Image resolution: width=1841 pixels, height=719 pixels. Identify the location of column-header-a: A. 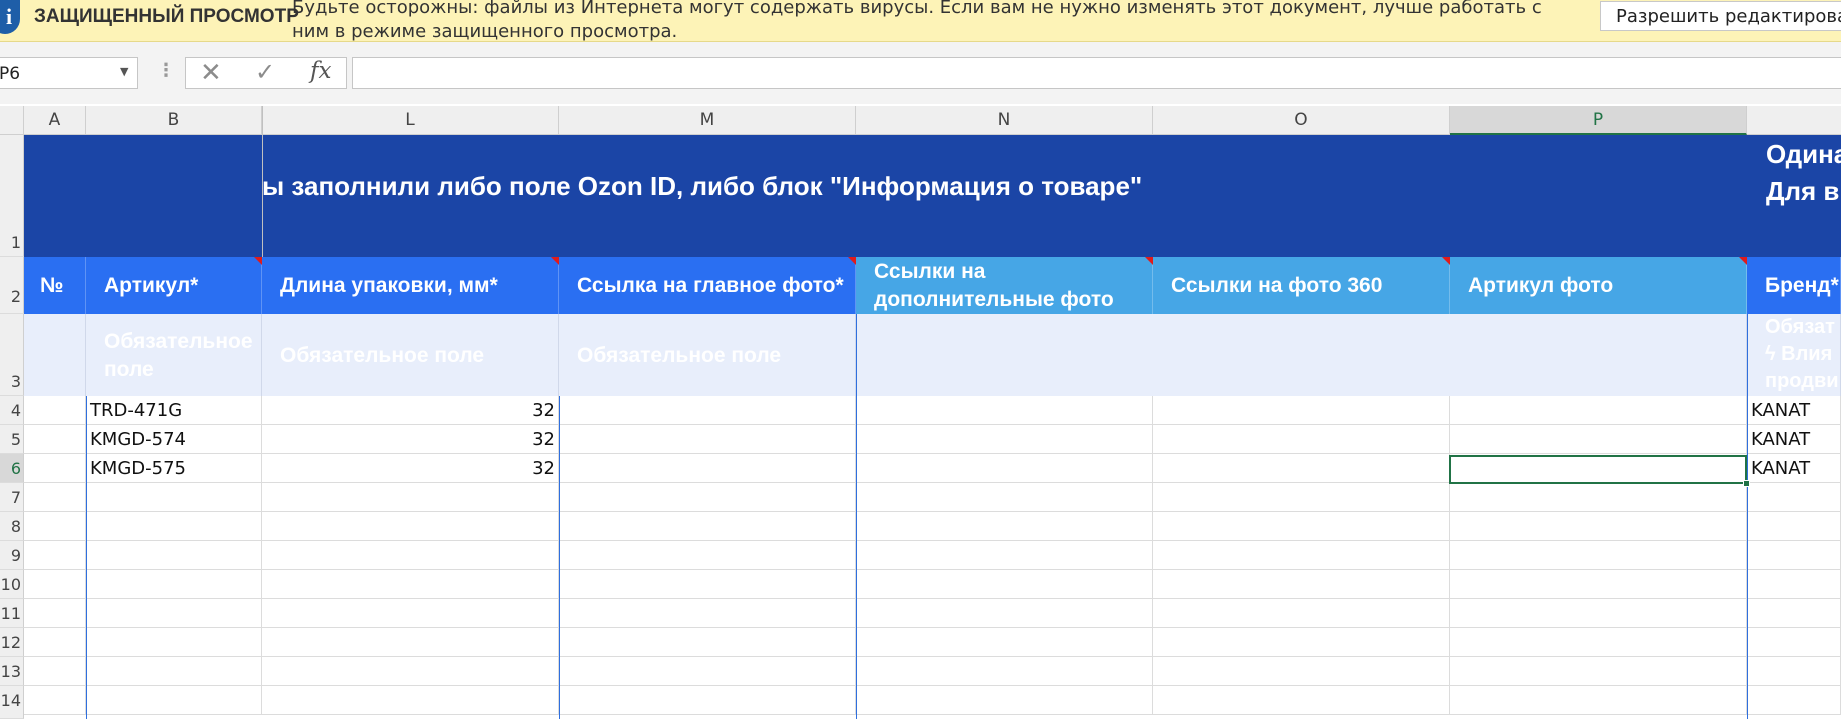
(55, 120).